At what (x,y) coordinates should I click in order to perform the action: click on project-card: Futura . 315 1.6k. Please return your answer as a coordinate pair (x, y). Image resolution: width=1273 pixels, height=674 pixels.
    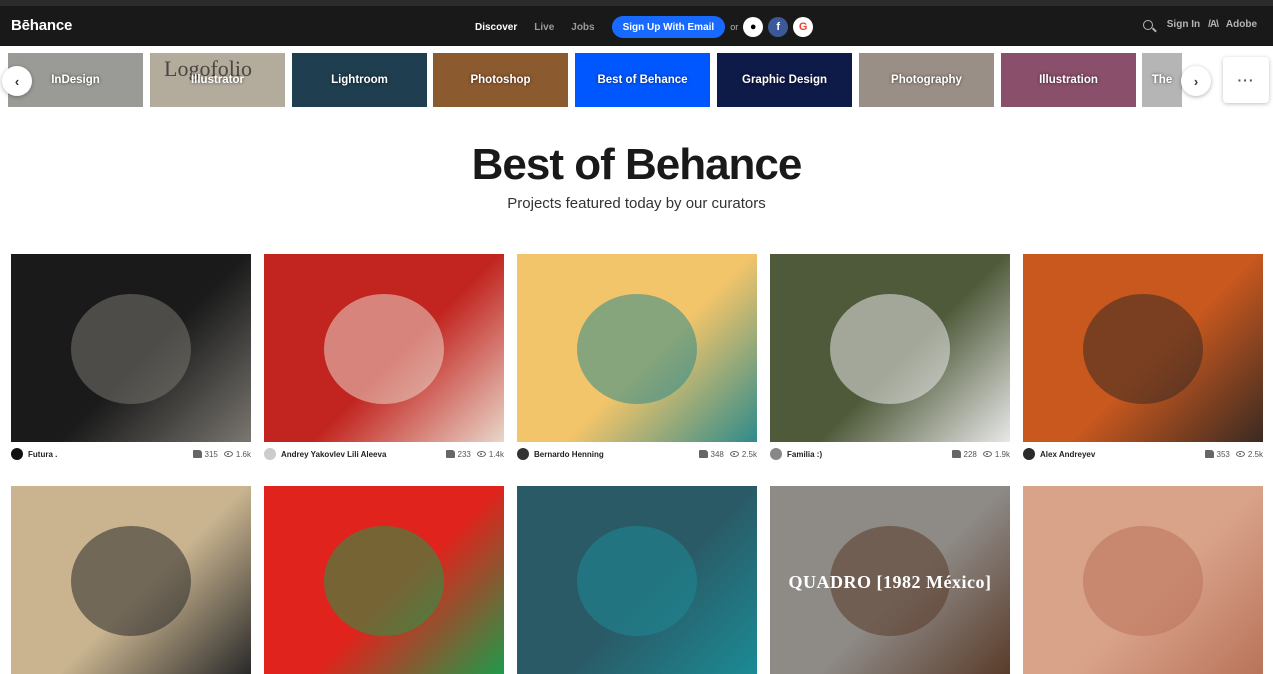
    Looking at the image, I should click on (131, 360).